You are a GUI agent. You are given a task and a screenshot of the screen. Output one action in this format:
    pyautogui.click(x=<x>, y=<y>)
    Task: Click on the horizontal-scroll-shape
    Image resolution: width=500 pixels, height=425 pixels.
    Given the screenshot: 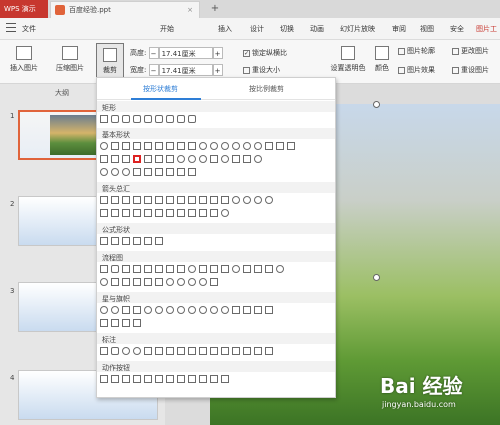 What is the action you would take?
    pyautogui.click(x=115, y=323)
    